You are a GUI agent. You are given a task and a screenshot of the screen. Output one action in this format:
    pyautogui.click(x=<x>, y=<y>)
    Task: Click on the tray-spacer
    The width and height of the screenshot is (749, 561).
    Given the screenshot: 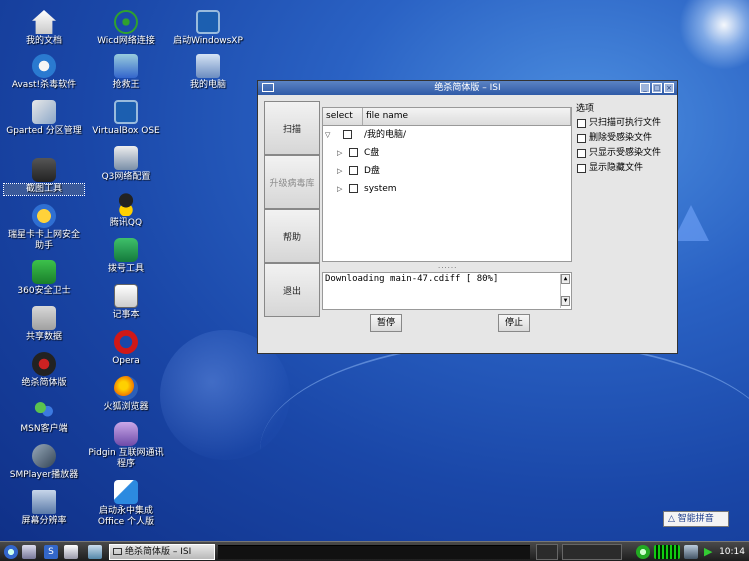 What is the action you would take?
    pyautogui.click(x=592, y=552)
    